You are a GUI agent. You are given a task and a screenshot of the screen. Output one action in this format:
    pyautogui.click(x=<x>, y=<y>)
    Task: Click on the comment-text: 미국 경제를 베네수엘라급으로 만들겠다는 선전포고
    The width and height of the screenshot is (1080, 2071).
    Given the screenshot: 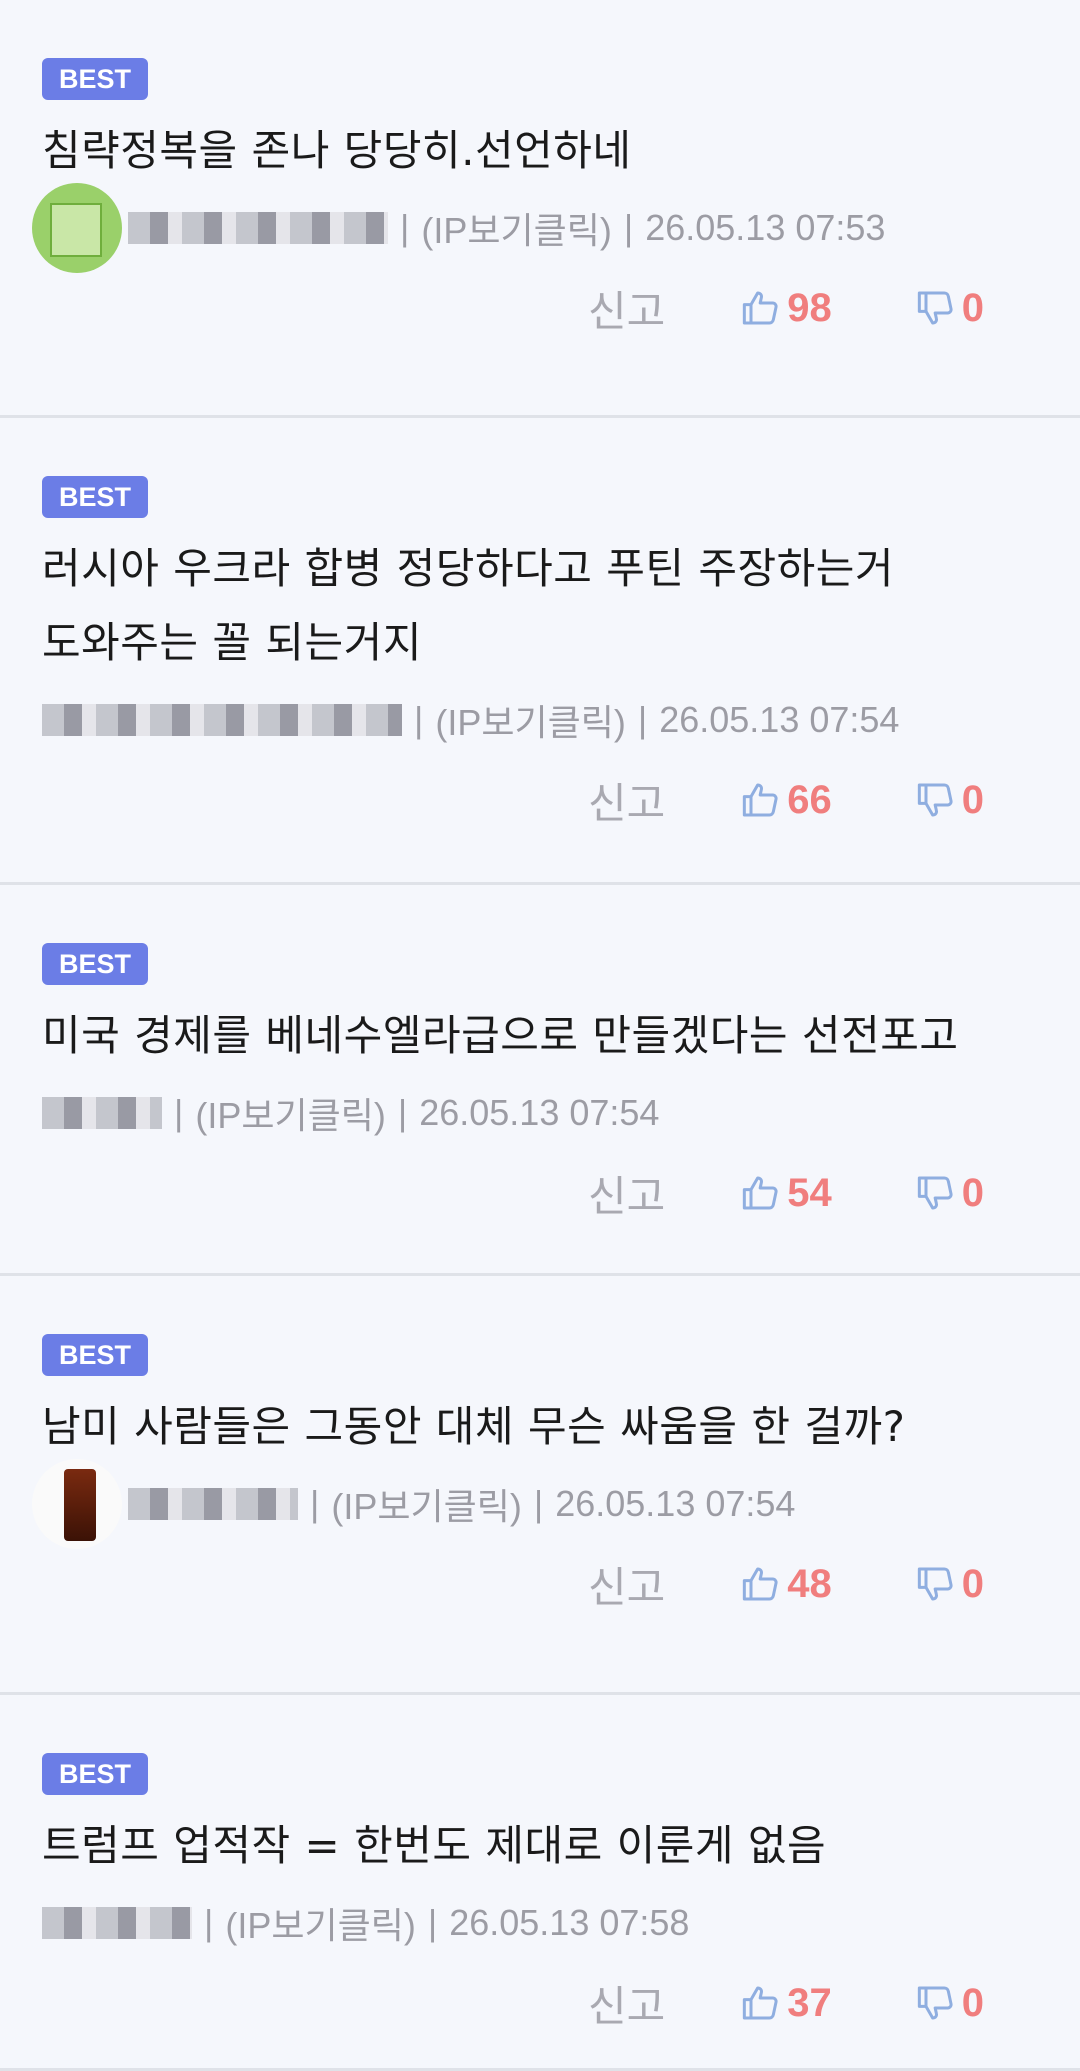 What is the action you would take?
    pyautogui.click(x=500, y=1035)
    